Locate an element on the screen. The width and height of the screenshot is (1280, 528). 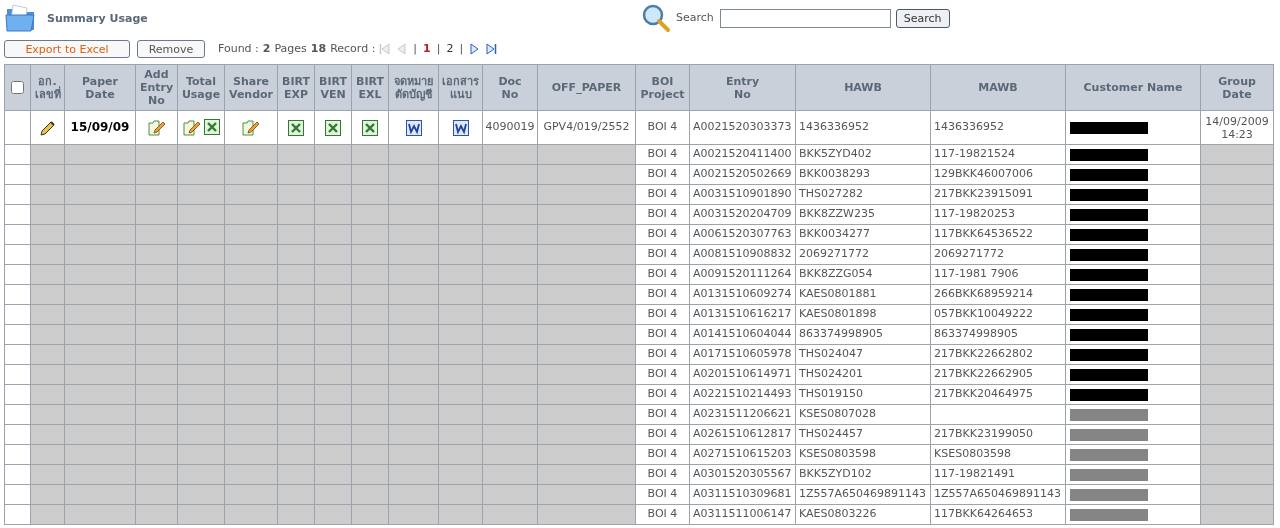
column-header: HAWB is located at coordinates (863, 87).